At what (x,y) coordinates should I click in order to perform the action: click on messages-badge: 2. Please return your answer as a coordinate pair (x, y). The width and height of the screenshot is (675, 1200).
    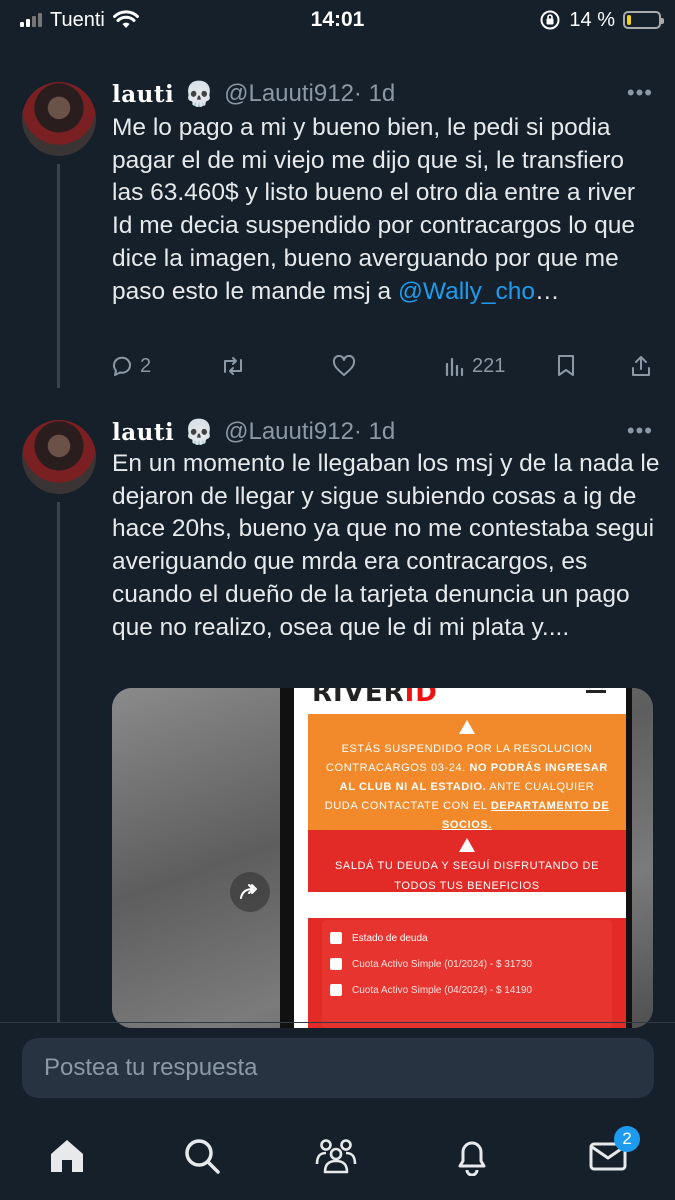
    Looking at the image, I should click on (627, 1139).